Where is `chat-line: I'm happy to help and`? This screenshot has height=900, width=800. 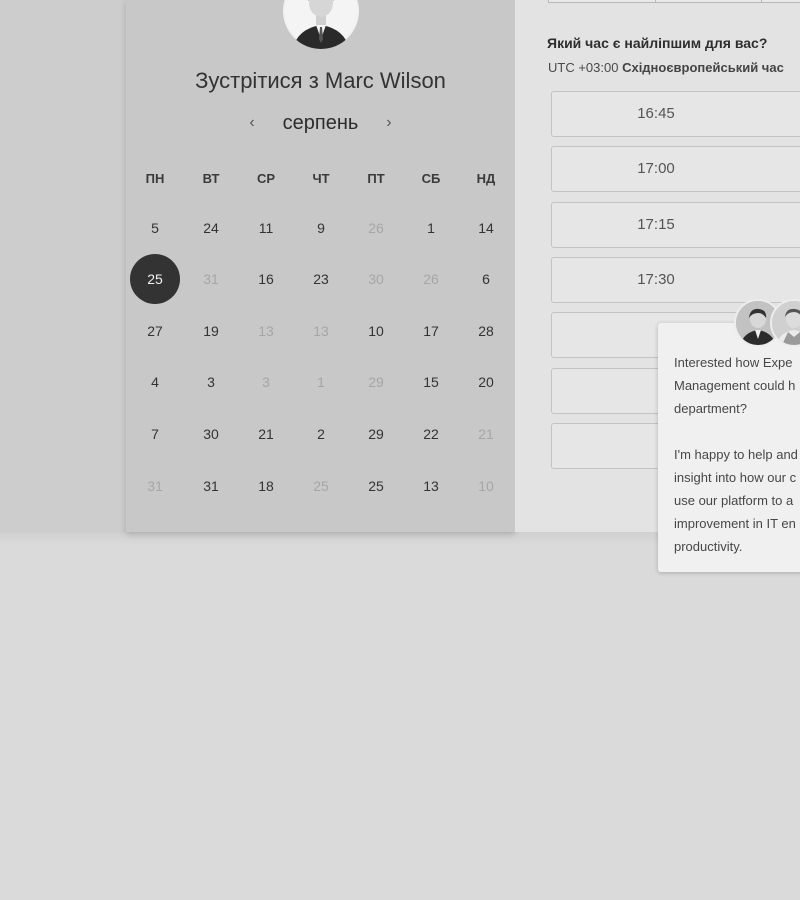
chat-line: I'm happy to help and is located at coordinates (736, 454).